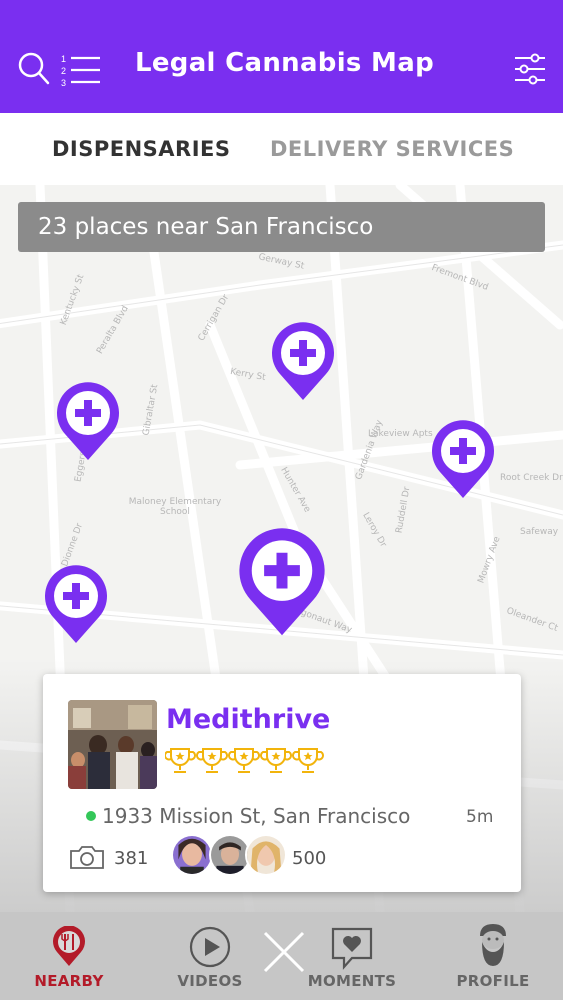 This screenshot has width=563, height=1000. I want to click on distance-time: 5m, so click(480, 817).